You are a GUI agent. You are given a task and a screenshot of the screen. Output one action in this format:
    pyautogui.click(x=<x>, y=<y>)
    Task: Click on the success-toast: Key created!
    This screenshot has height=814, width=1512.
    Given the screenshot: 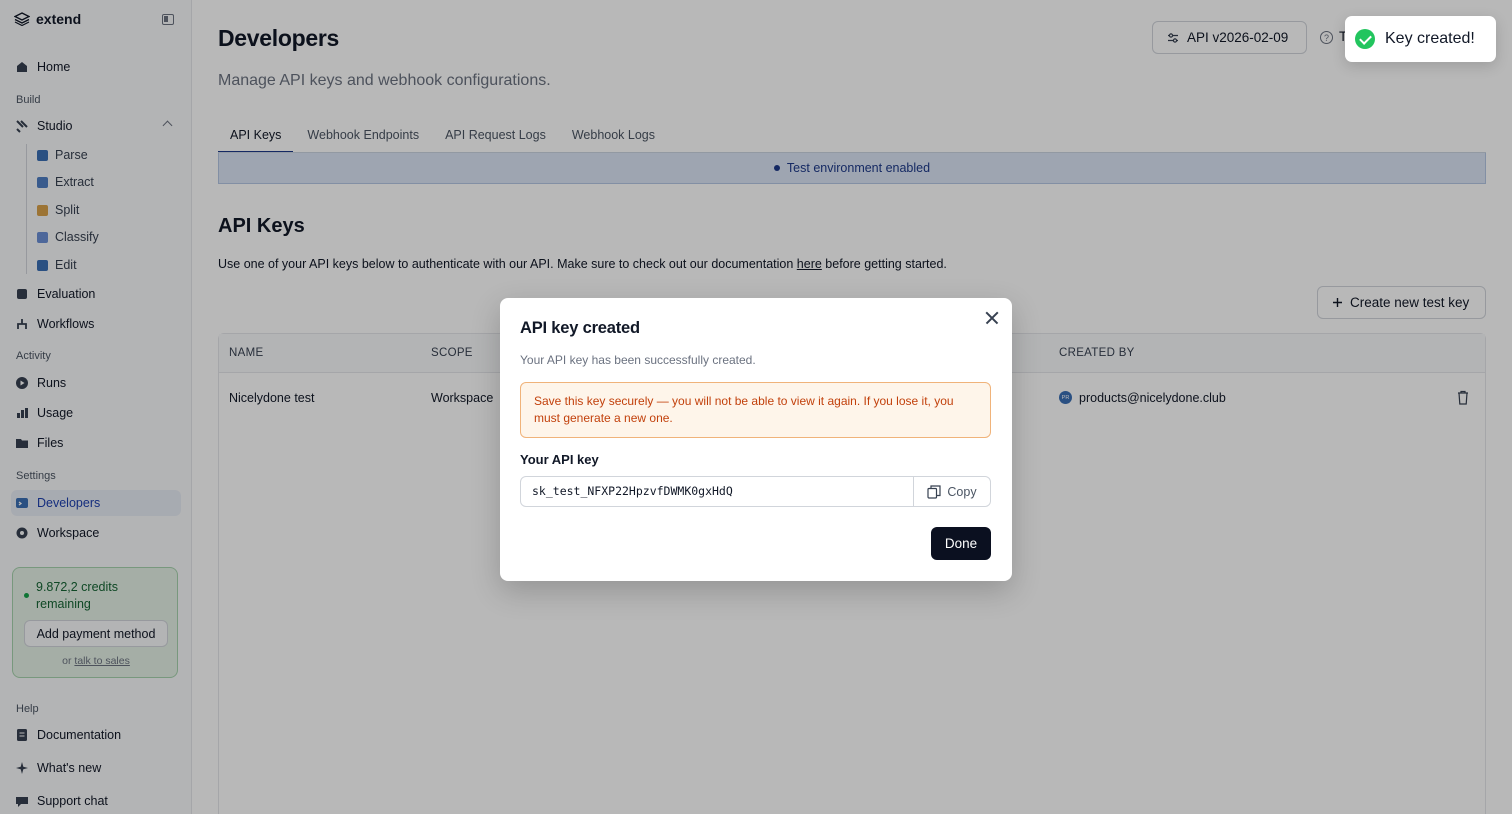 What is the action you would take?
    pyautogui.click(x=1420, y=39)
    